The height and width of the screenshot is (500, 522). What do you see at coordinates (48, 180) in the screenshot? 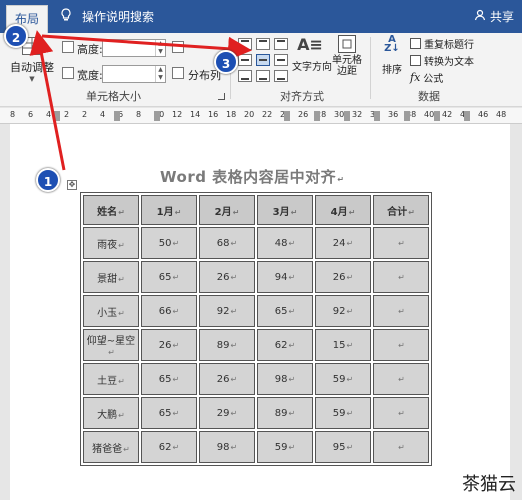
I see `step-badge-1: 1` at bounding box center [48, 180].